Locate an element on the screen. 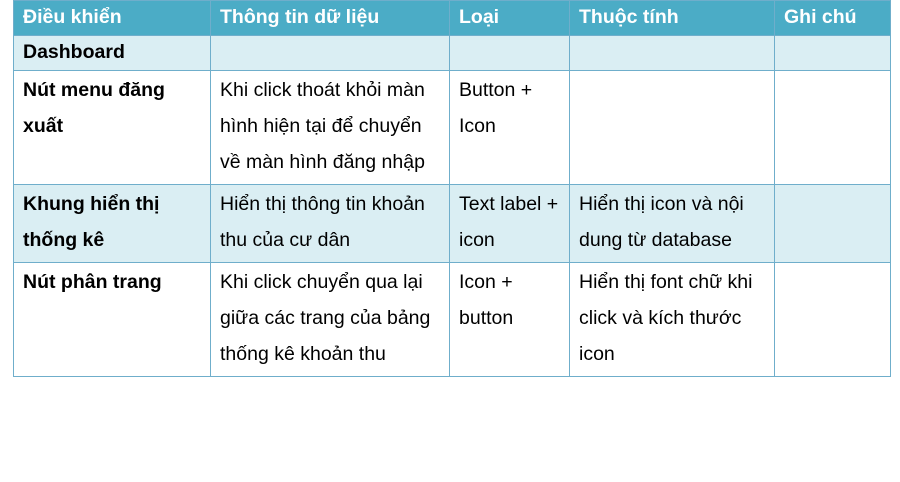 The image size is (900, 482). header-note: Ghi chú is located at coordinates (832, 18).